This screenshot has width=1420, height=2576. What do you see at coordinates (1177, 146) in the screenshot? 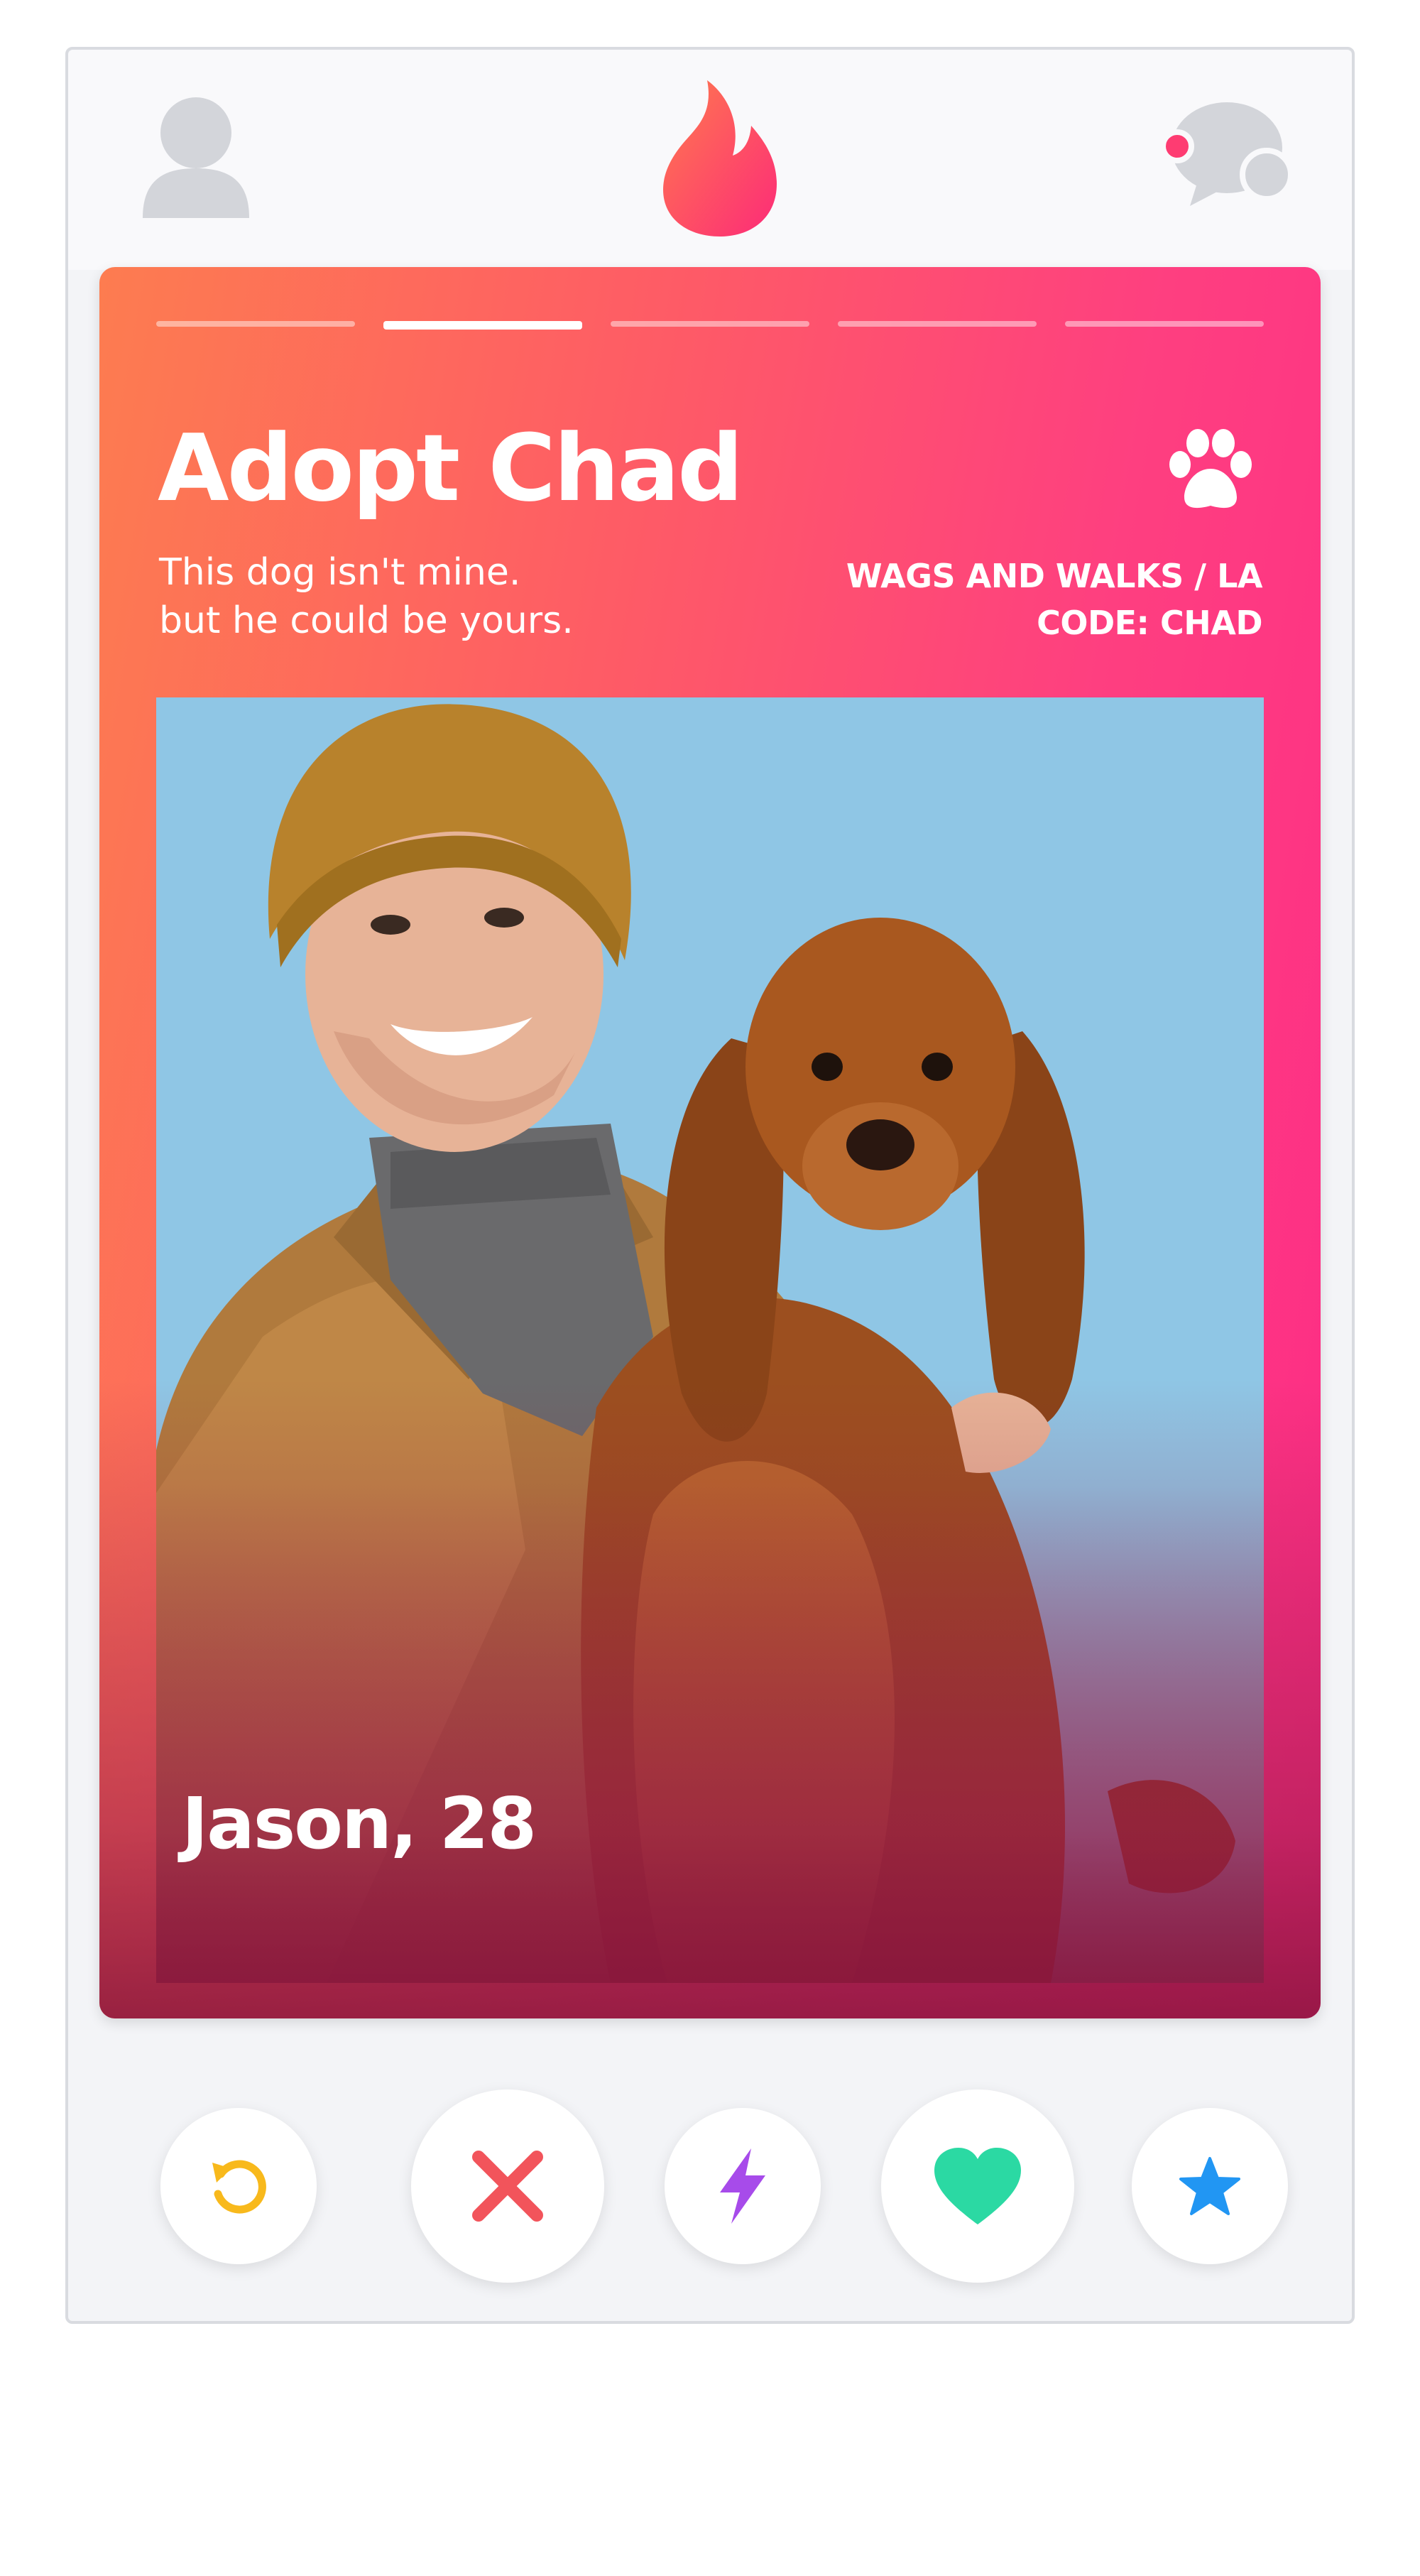
I see `notification-dot-icon` at bounding box center [1177, 146].